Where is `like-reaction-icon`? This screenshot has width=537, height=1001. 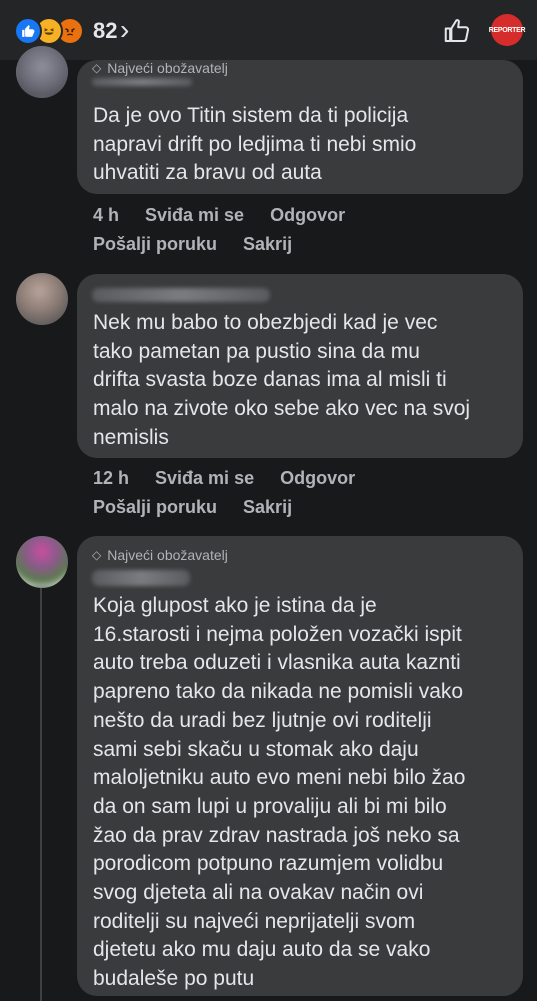 like-reaction-icon is located at coordinates (28, 31).